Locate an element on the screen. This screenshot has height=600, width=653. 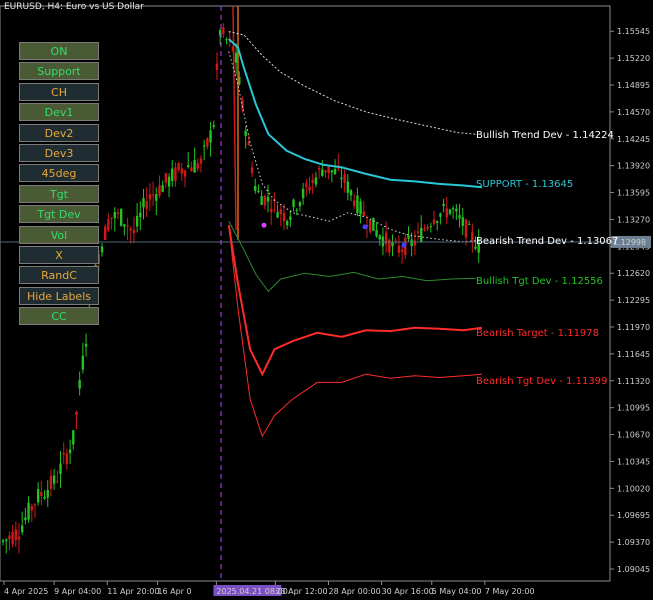
price-label: Bullish Trend Dev - 1.14224 is located at coordinates (545, 135).